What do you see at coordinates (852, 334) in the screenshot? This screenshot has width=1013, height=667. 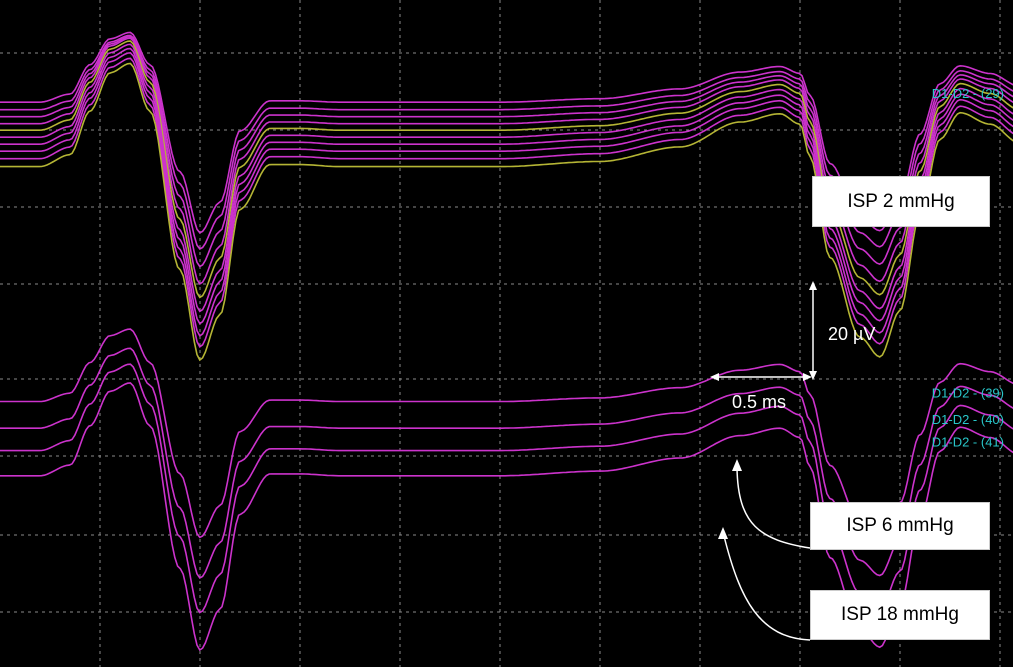 I see `amplitude-scale-label: 20 µV` at bounding box center [852, 334].